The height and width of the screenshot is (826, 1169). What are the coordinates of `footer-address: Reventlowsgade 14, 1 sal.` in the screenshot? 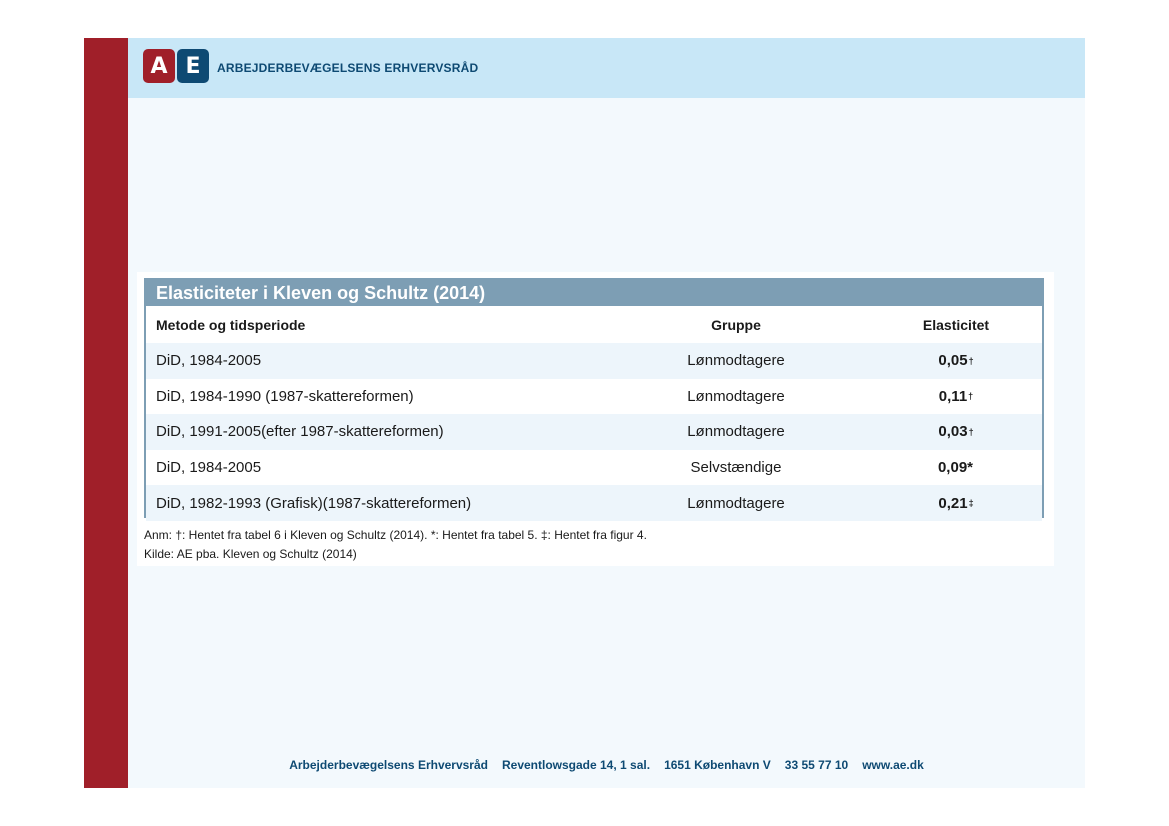 It's located at (576, 765).